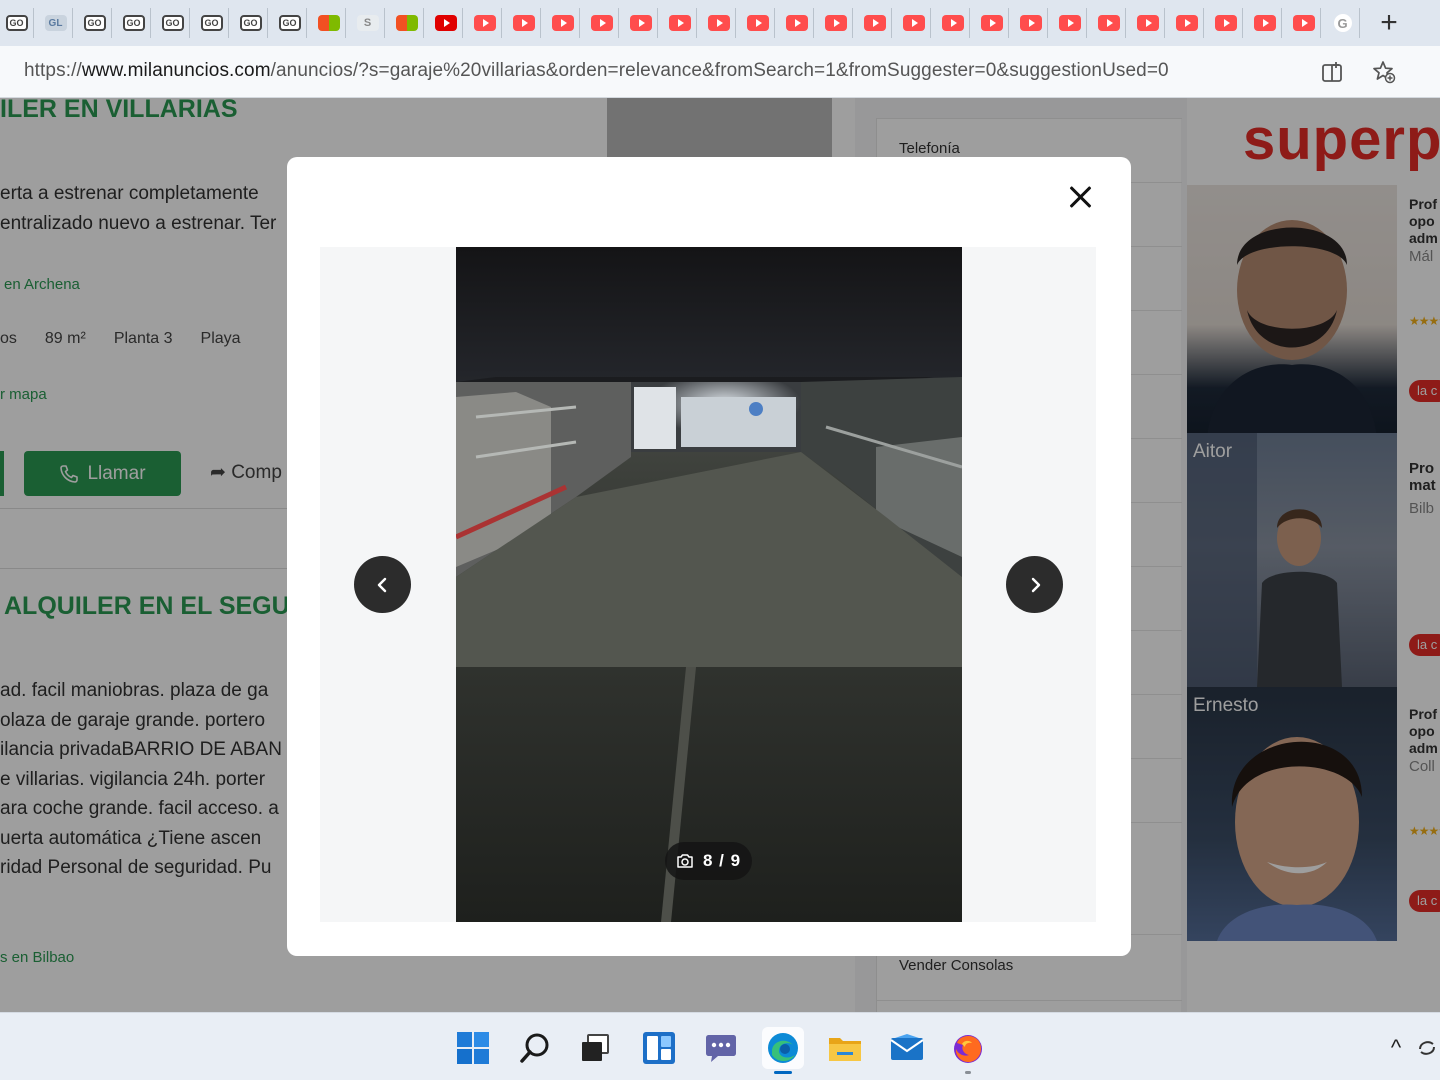 This screenshot has width=1440, height=1080. I want to click on running-app-indicator, so click(968, 1072).